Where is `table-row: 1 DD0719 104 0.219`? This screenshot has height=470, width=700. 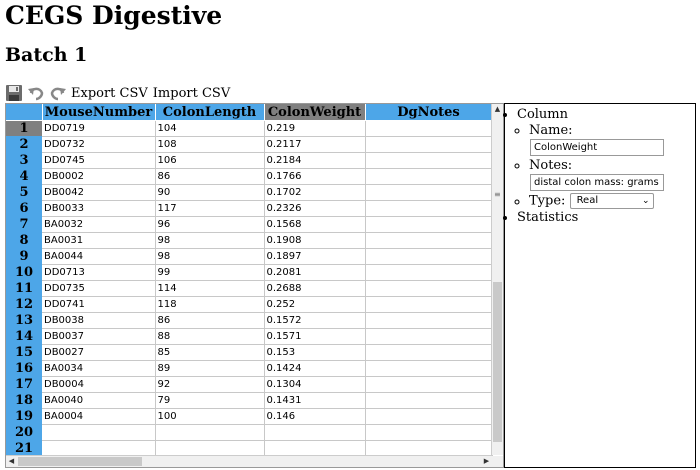 table-row: 1 DD0719 104 0.219 is located at coordinates (249, 128).